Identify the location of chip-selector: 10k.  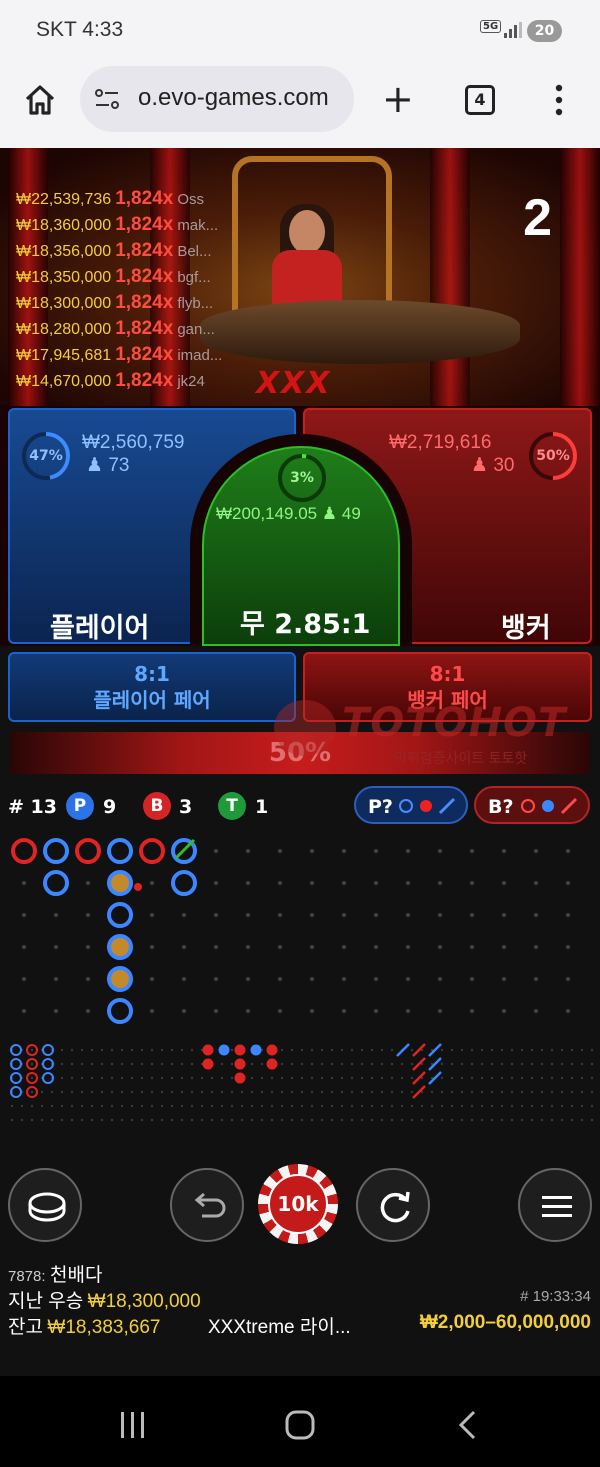
(298, 1204).